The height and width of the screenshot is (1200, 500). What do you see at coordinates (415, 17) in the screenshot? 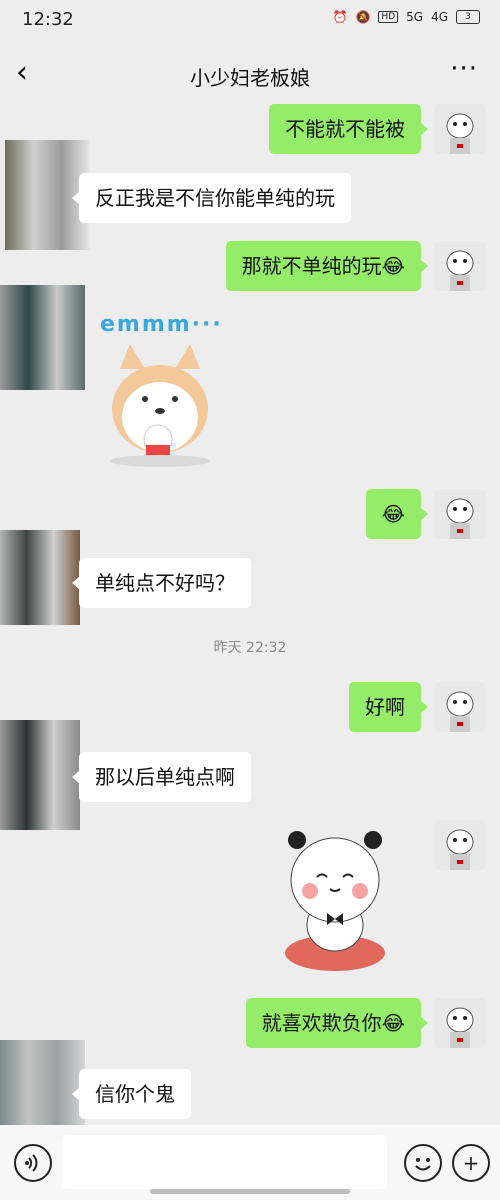
I see `signal-5g: 5G` at bounding box center [415, 17].